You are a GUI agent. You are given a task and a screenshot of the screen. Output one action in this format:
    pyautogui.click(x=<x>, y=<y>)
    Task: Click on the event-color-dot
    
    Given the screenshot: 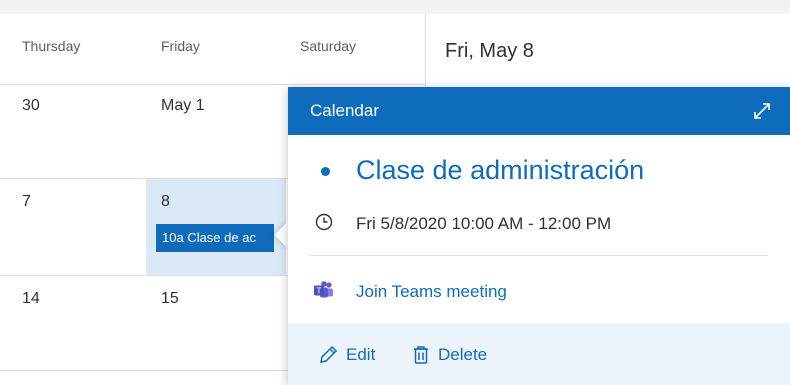 What is the action you would take?
    pyautogui.click(x=325, y=171)
    